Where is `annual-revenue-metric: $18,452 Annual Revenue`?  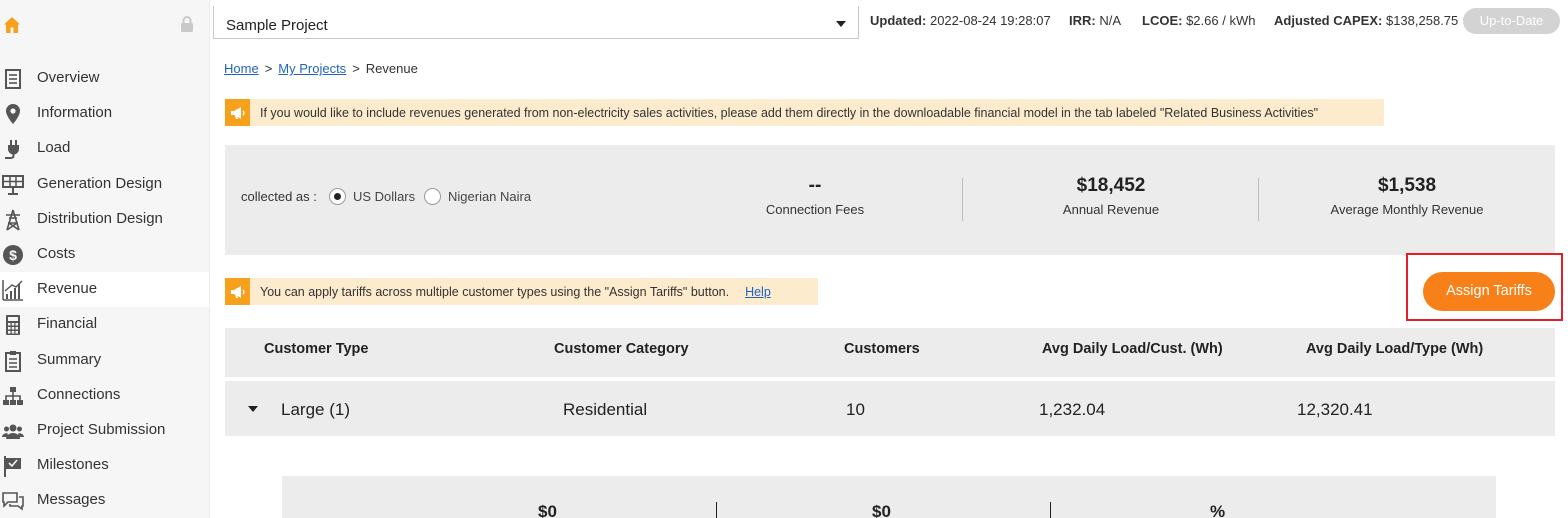
annual-revenue-metric: $18,452 Annual Revenue is located at coordinates (1111, 196).